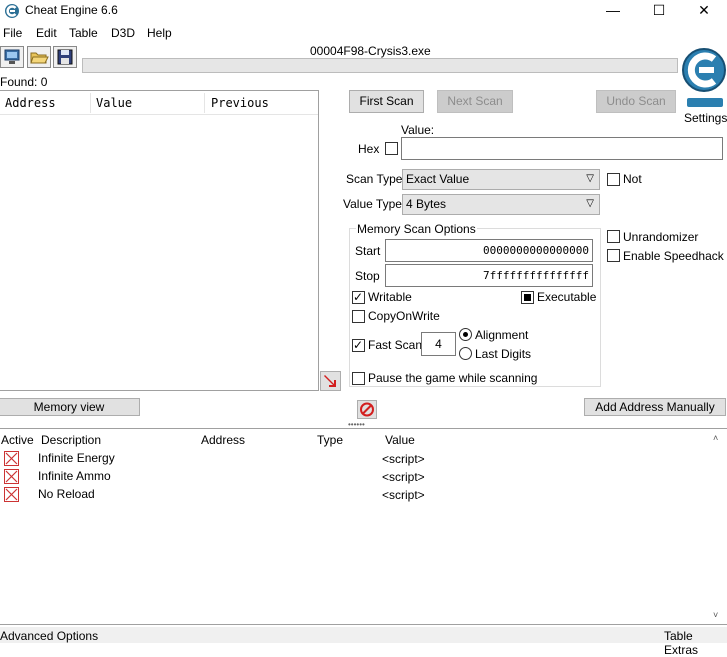 The height and width of the screenshot is (657, 727). What do you see at coordinates (367, 276) in the screenshot?
I see `stop-label: Stop` at bounding box center [367, 276].